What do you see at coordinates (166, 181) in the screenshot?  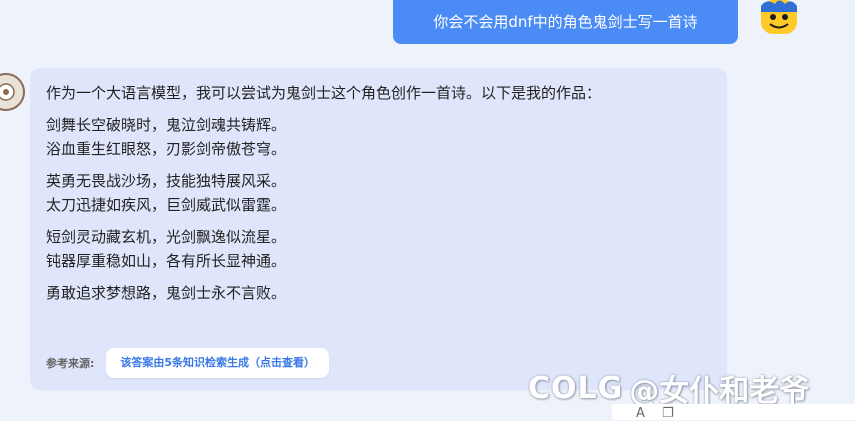 I see `poem-line: 英勇无畏战沙场，技能独特展风采。` at bounding box center [166, 181].